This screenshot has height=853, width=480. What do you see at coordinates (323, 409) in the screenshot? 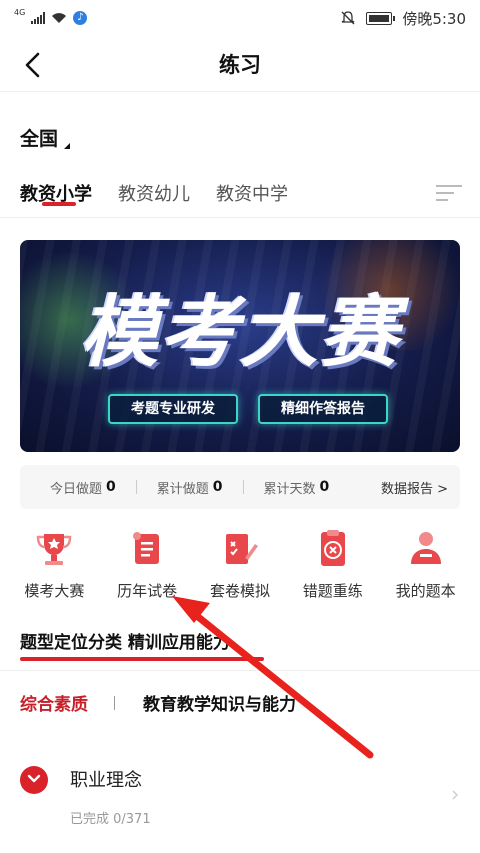
I see `banner-pill-2: 精细作答报告` at bounding box center [323, 409].